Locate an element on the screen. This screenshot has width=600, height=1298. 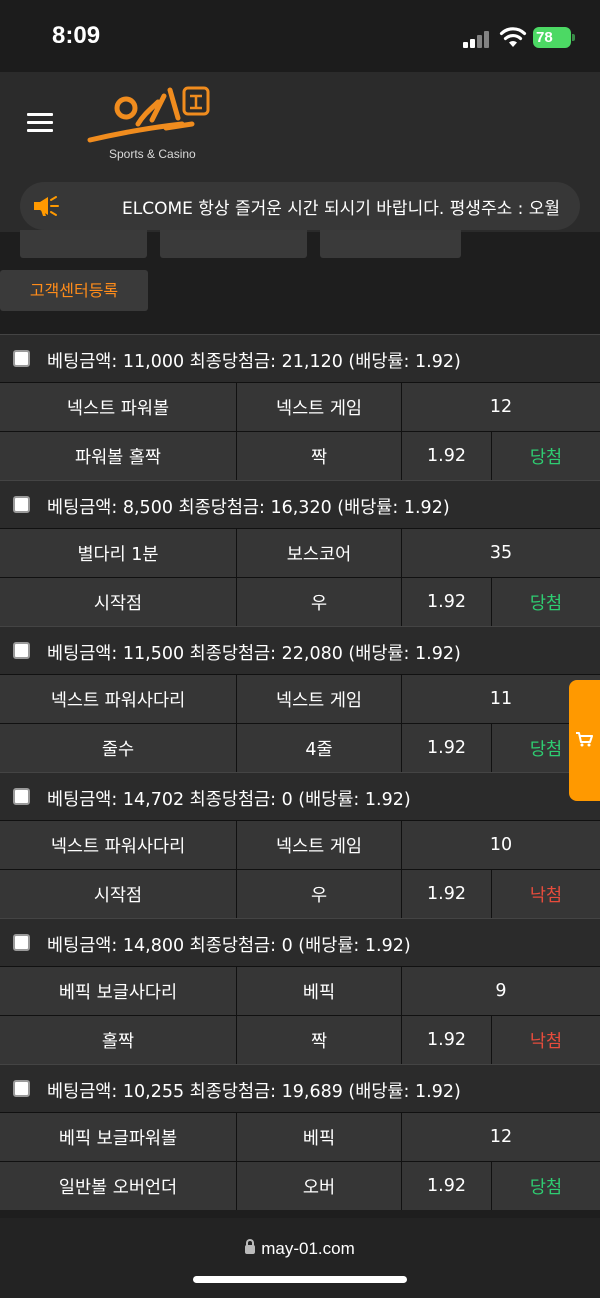
address-url: may-01.com is located at coordinates (300, 1249).